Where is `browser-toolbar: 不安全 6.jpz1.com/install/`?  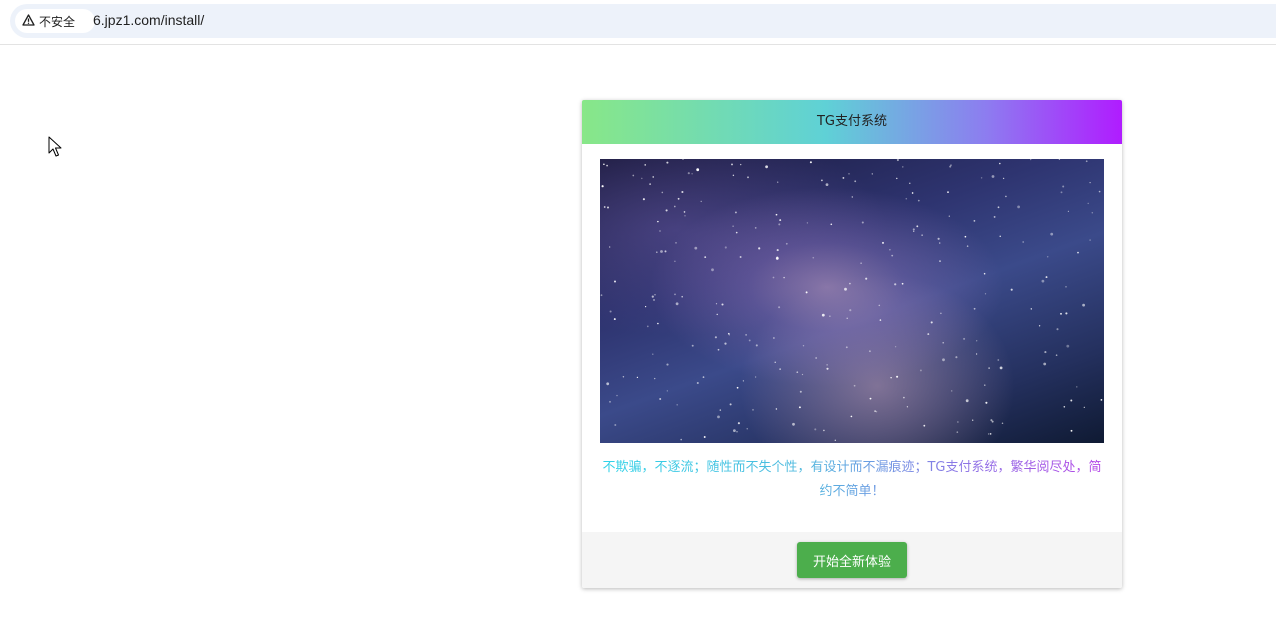 browser-toolbar: 不安全 6.jpz1.com/install/ is located at coordinates (638, 22).